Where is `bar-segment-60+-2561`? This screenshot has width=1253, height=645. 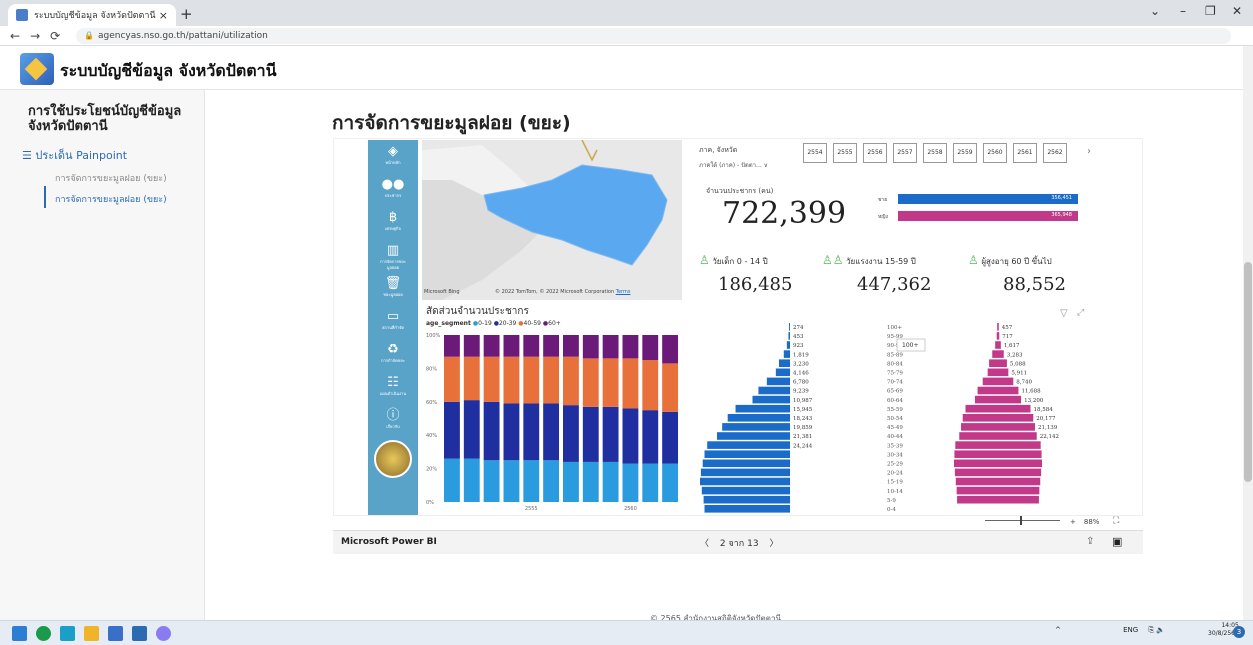 bar-segment-60+-2561 is located at coordinates (650, 348).